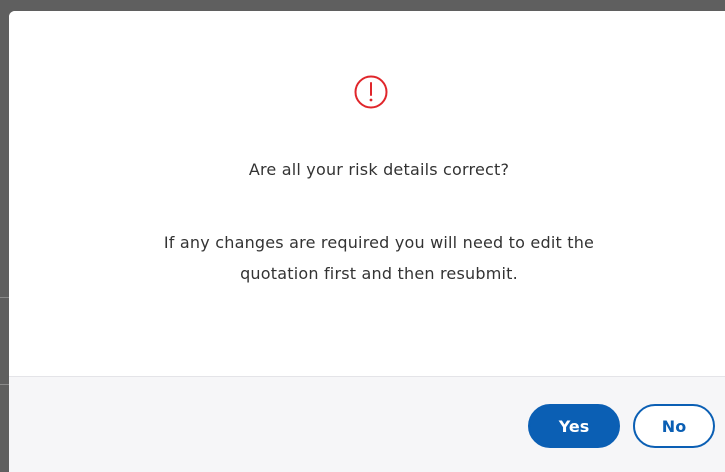  What do you see at coordinates (379, 273) in the screenshot?
I see `dialog-detail-line: quotation first and then resubmit.` at bounding box center [379, 273].